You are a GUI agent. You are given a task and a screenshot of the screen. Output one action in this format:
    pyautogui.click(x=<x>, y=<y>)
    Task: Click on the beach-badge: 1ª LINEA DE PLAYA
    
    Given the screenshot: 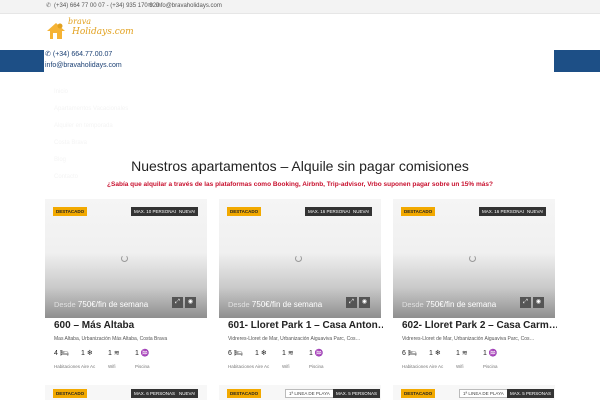 What is the action you would take?
    pyautogui.click(x=309, y=393)
    